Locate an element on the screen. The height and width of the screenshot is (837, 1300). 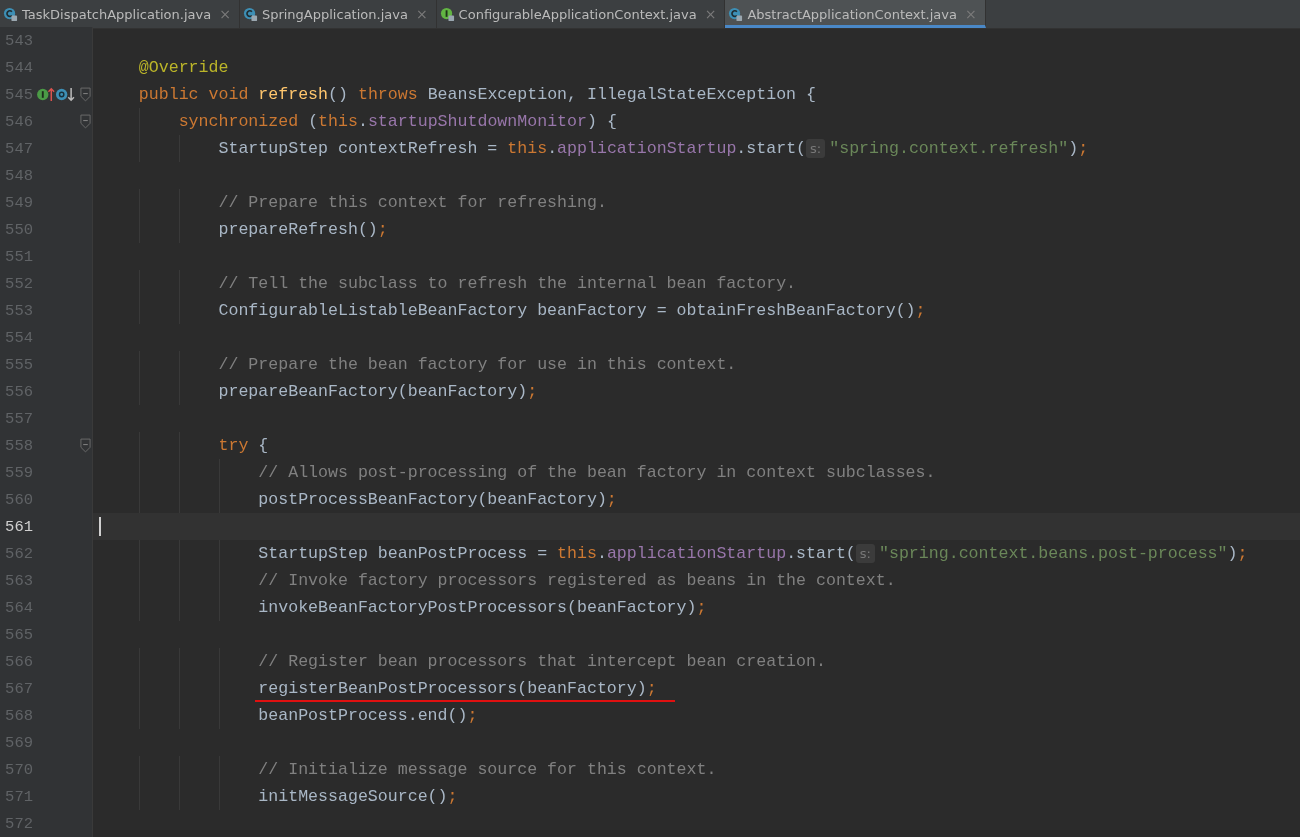
method-name: refresh is located at coordinates (293, 94).